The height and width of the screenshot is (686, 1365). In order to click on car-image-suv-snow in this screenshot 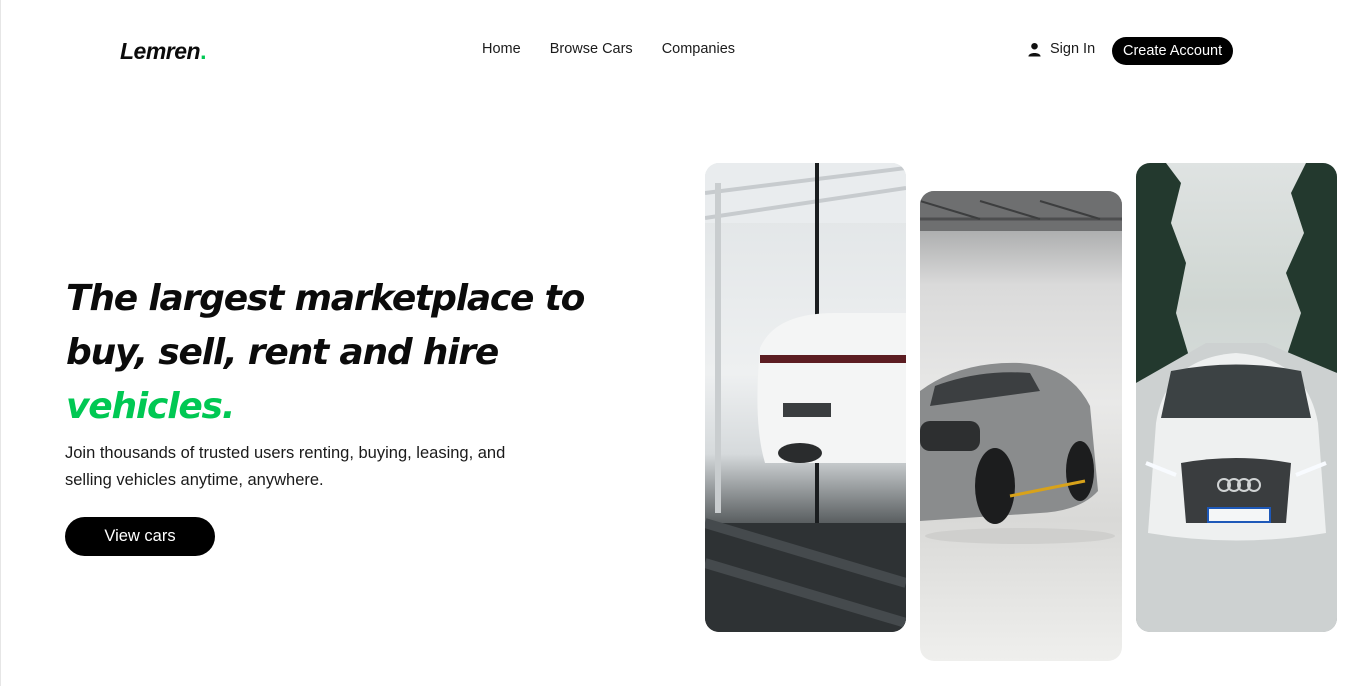, I will do `click(1236, 397)`.